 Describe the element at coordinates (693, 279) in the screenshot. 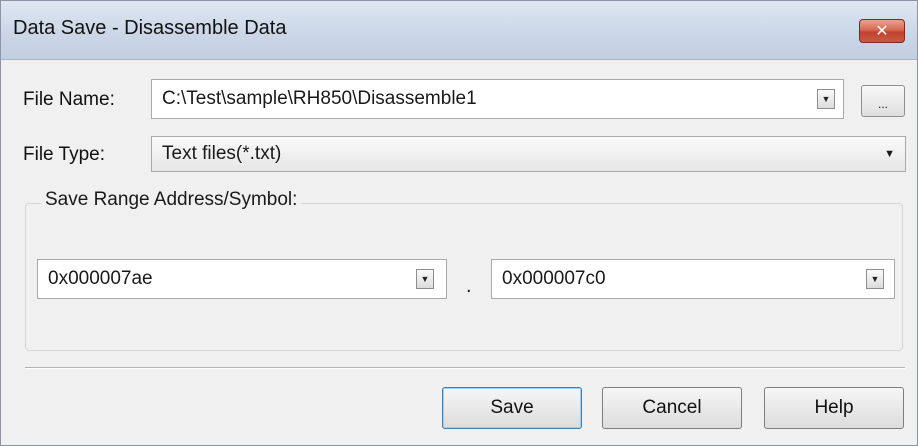

I see `end-address-combobox: 0x000007c0 ▼` at that location.